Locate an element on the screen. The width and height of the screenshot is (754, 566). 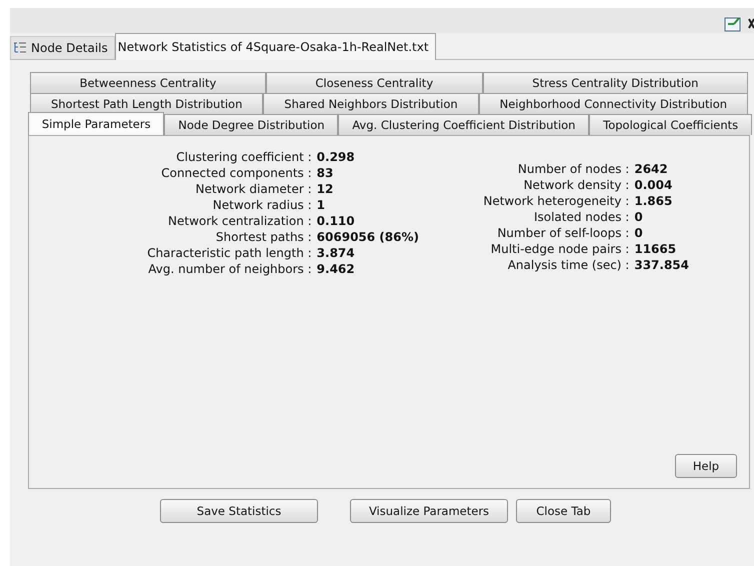
stat-label: Number of self-loops : is located at coordinates (563, 233).